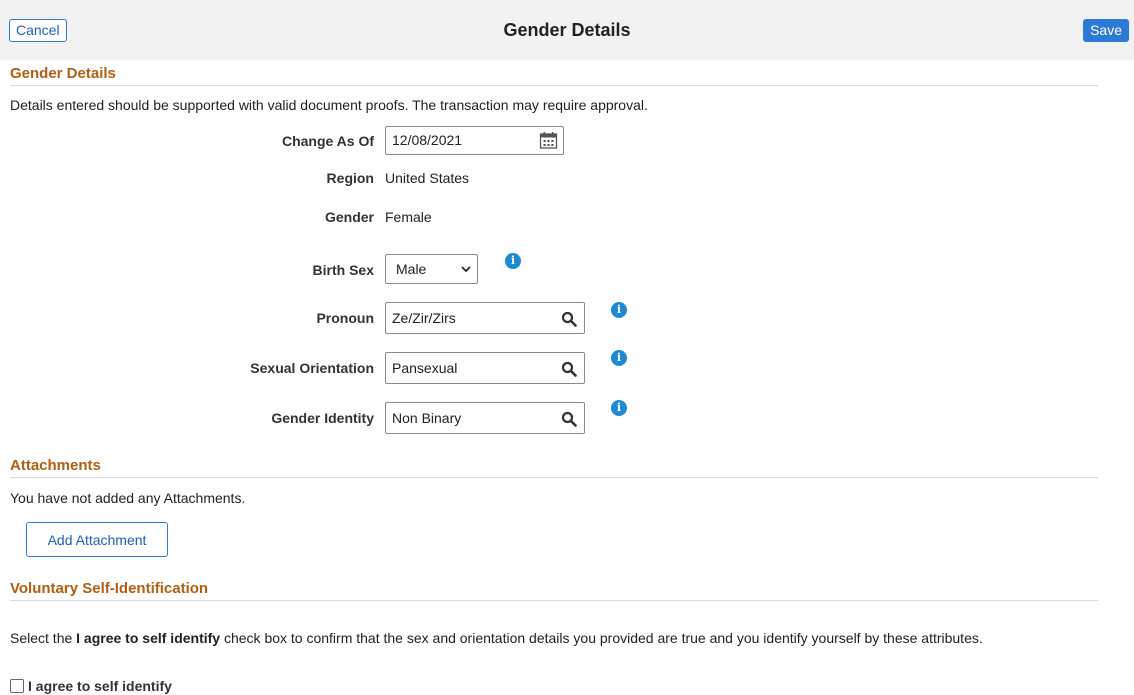 The height and width of the screenshot is (695, 1134). Describe the element at coordinates (554, 467) in the screenshot. I see `section-title-attachments: Attachments` at that location.